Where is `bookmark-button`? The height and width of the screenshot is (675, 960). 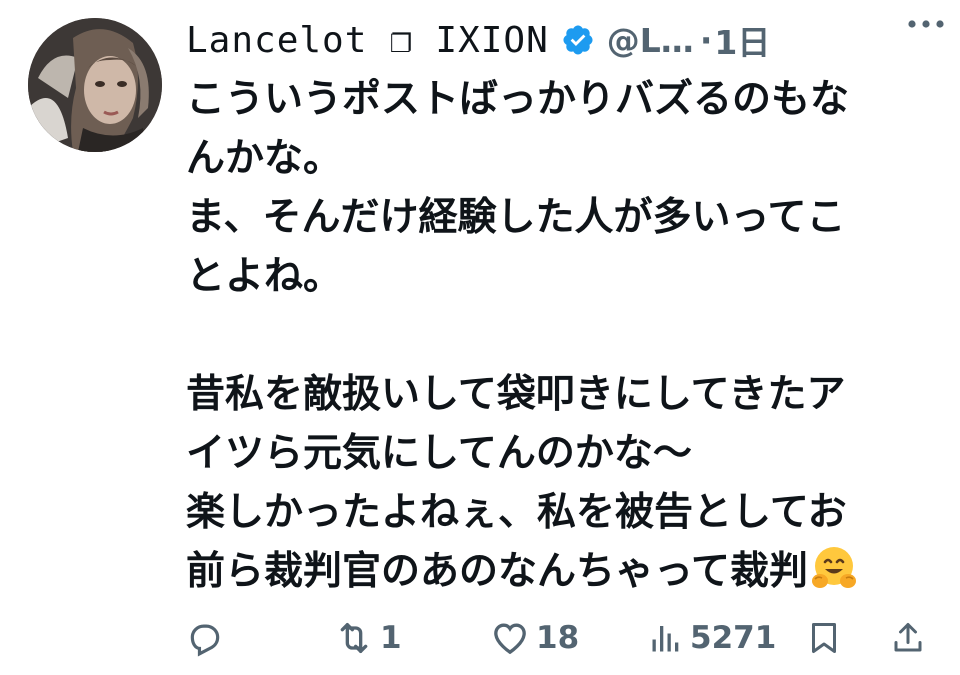
bookmark-button is located at coordinates (824, 638).